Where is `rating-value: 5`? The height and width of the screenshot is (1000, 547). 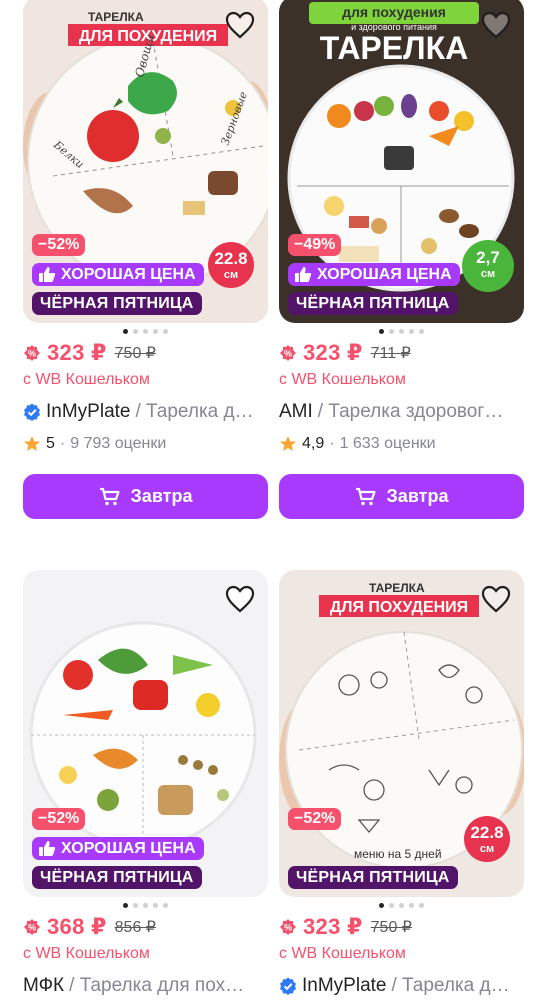 rating-value: 5 is located at coordinates (50, 443).